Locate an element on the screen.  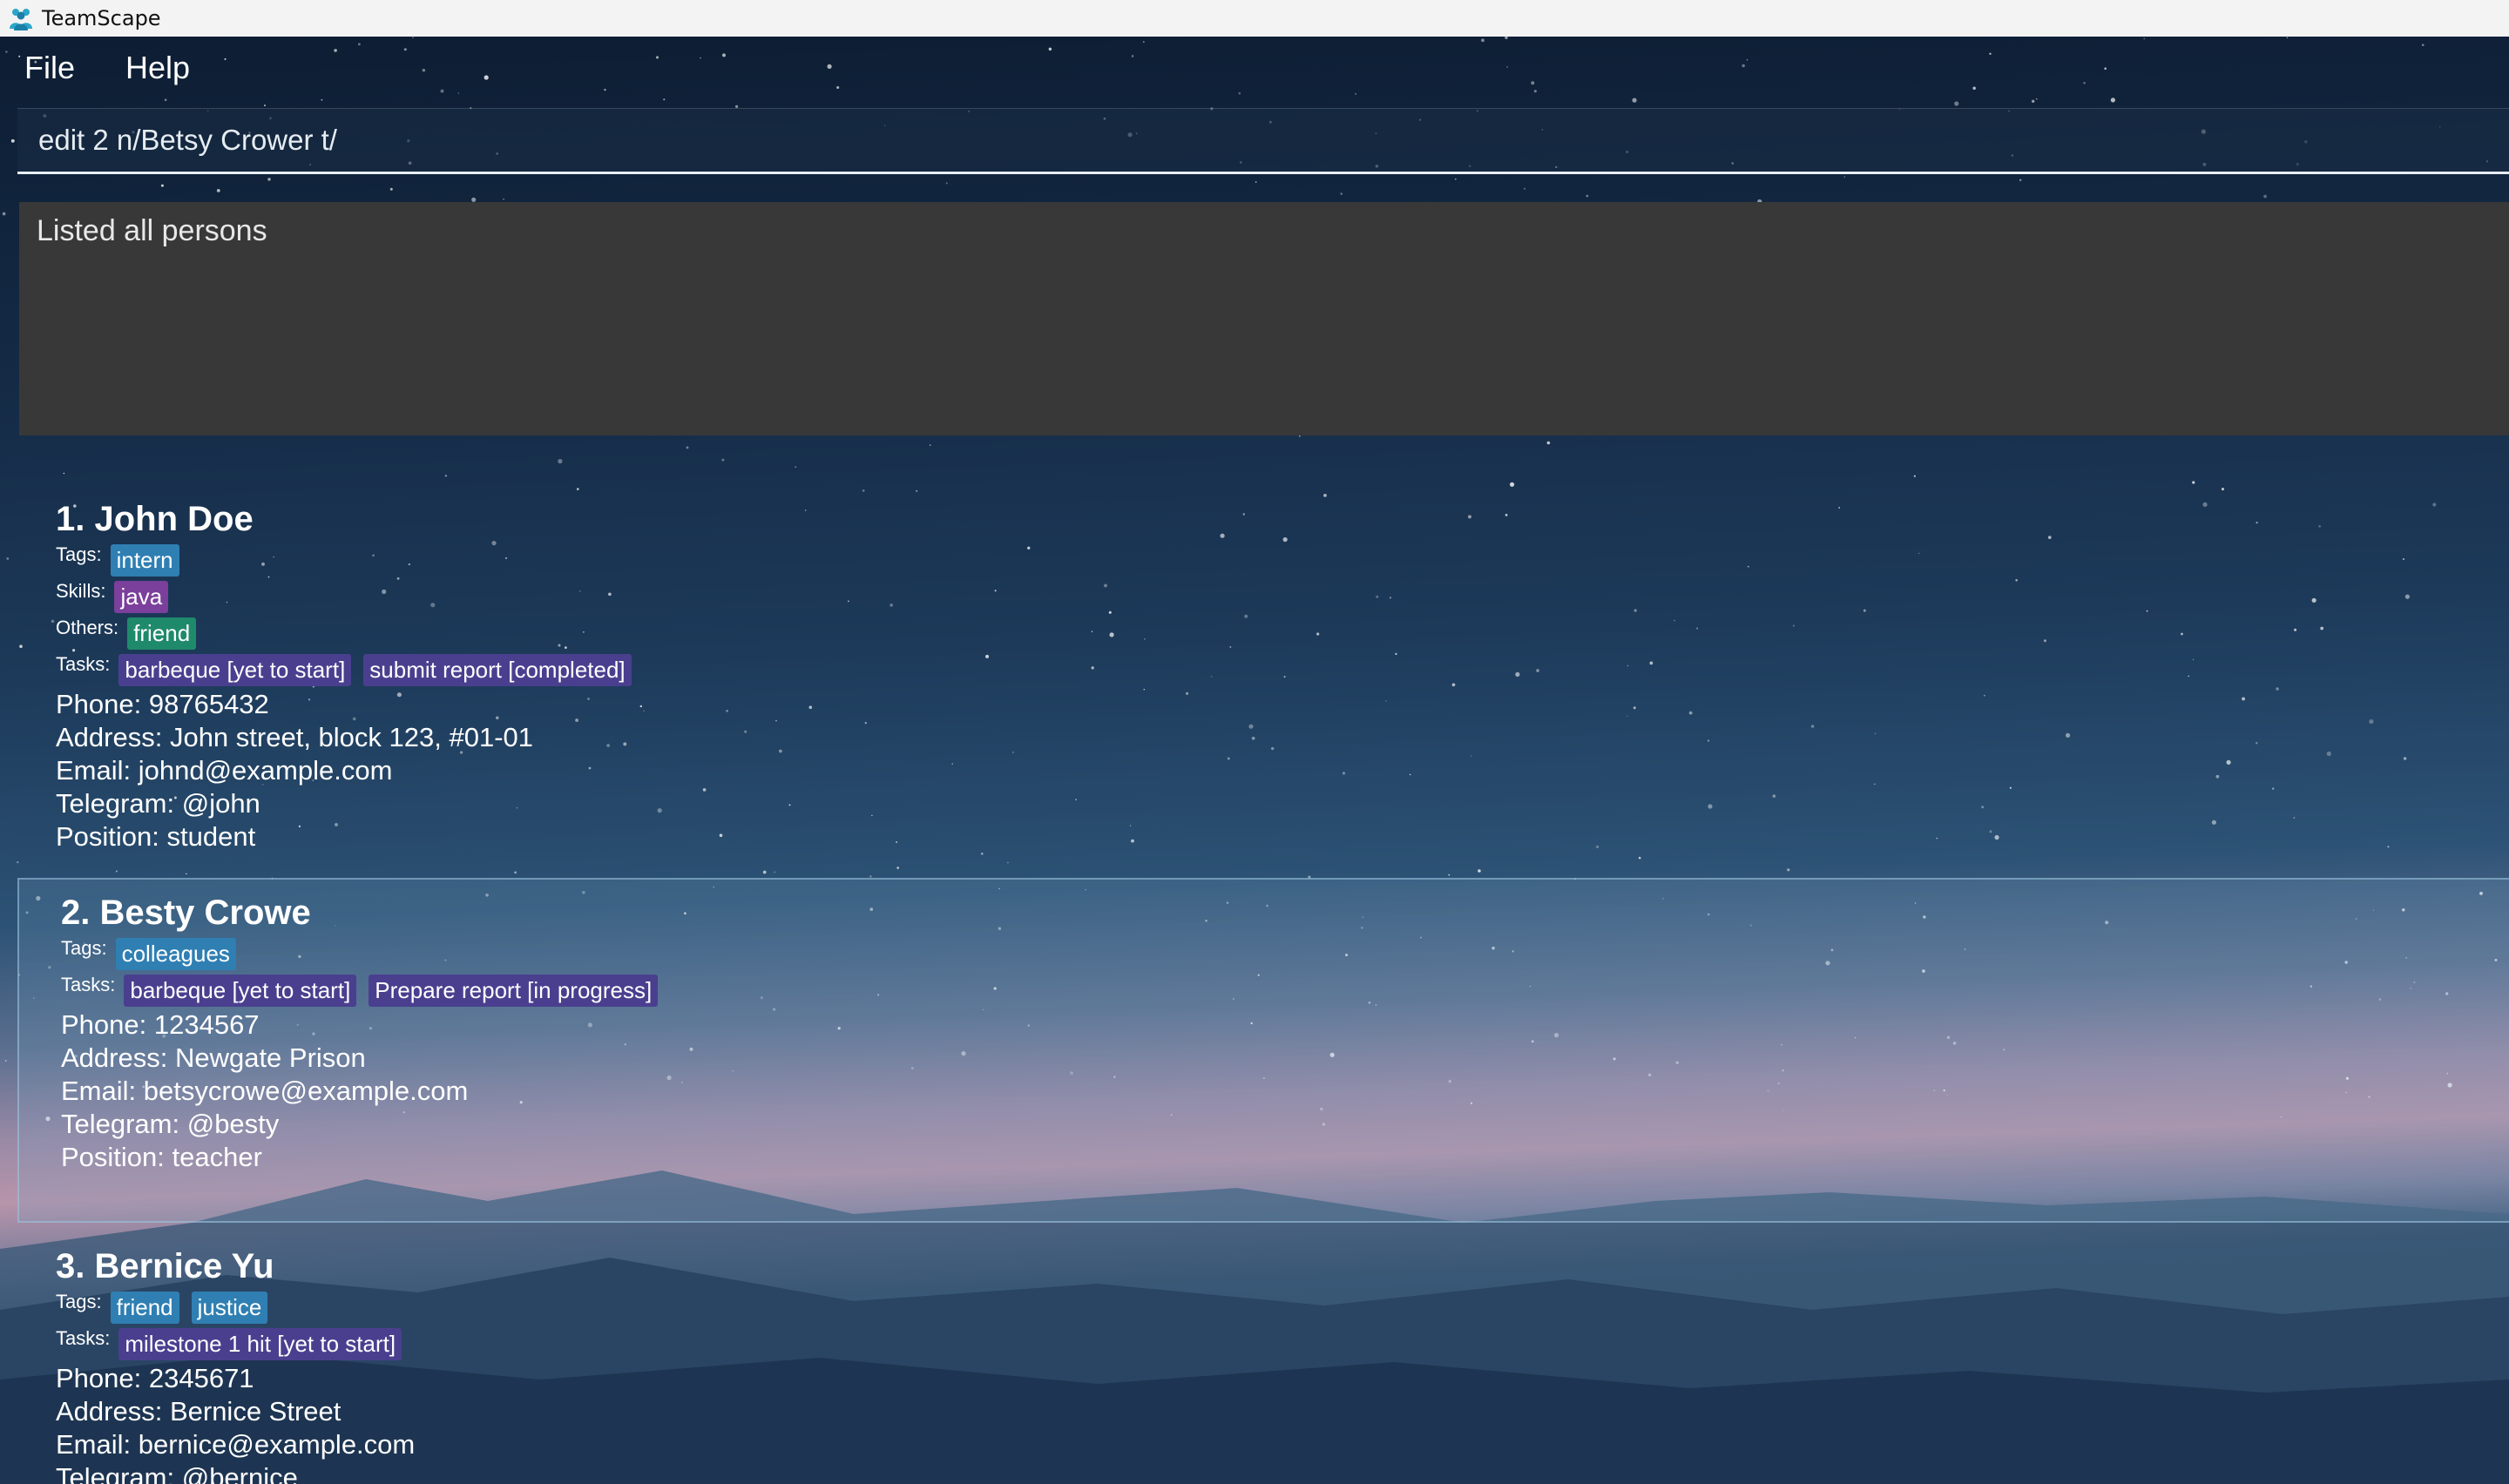
tasks-row: Tasks: milestone 1 hit [yet to start] is located at coordinates (1282, 1344).